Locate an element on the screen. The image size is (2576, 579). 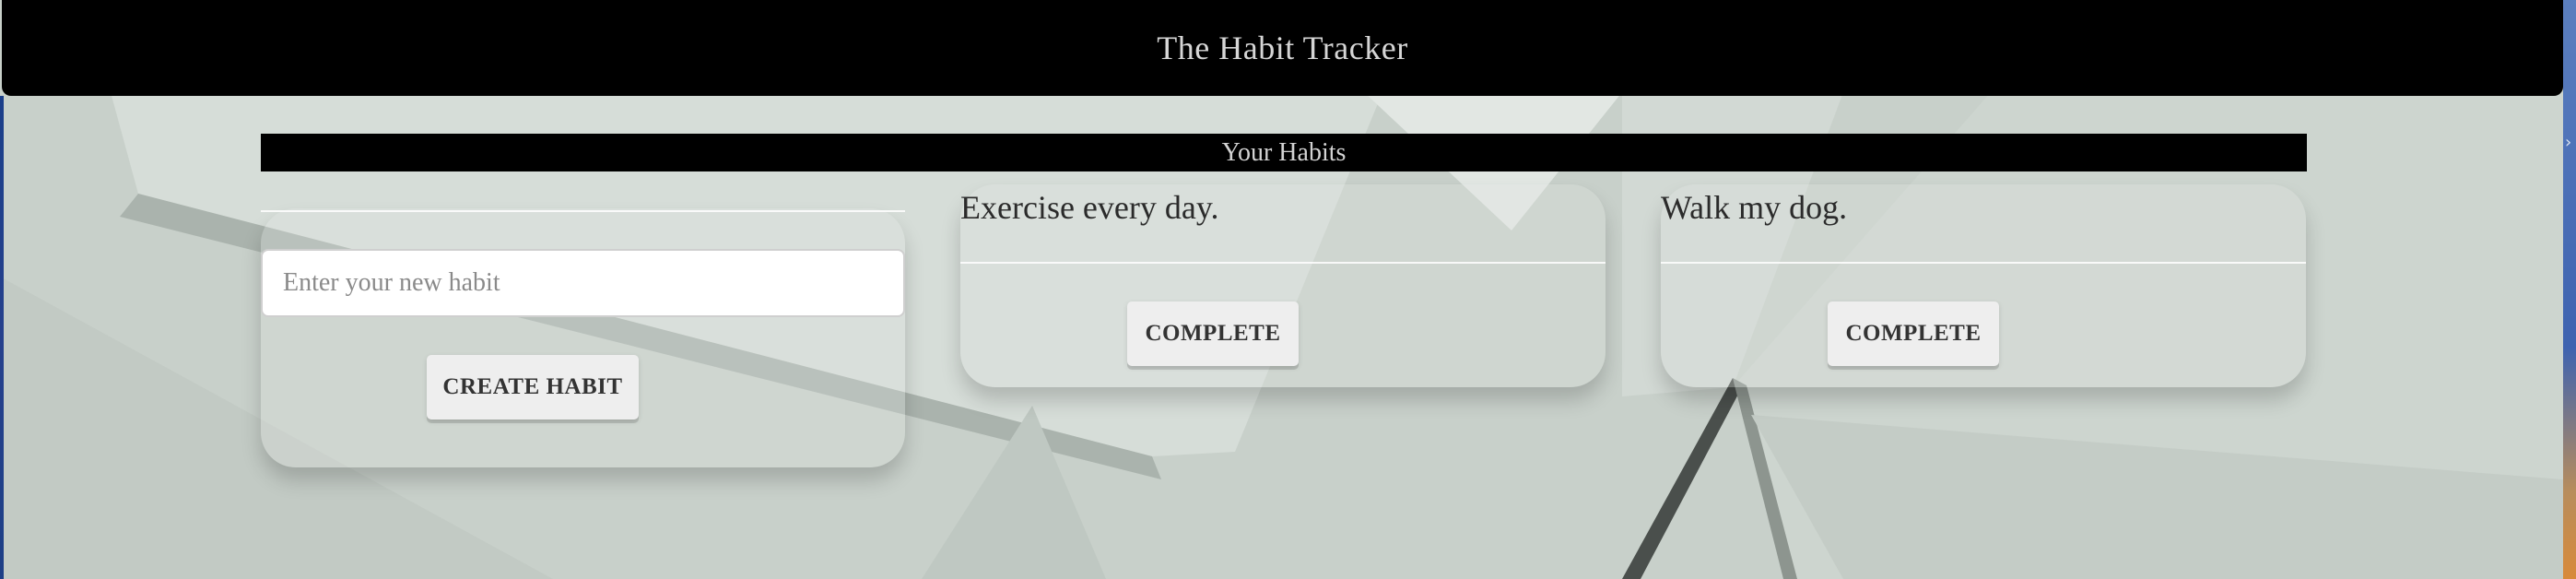
chevron-icon: › is located at coordinates (2568, 142).